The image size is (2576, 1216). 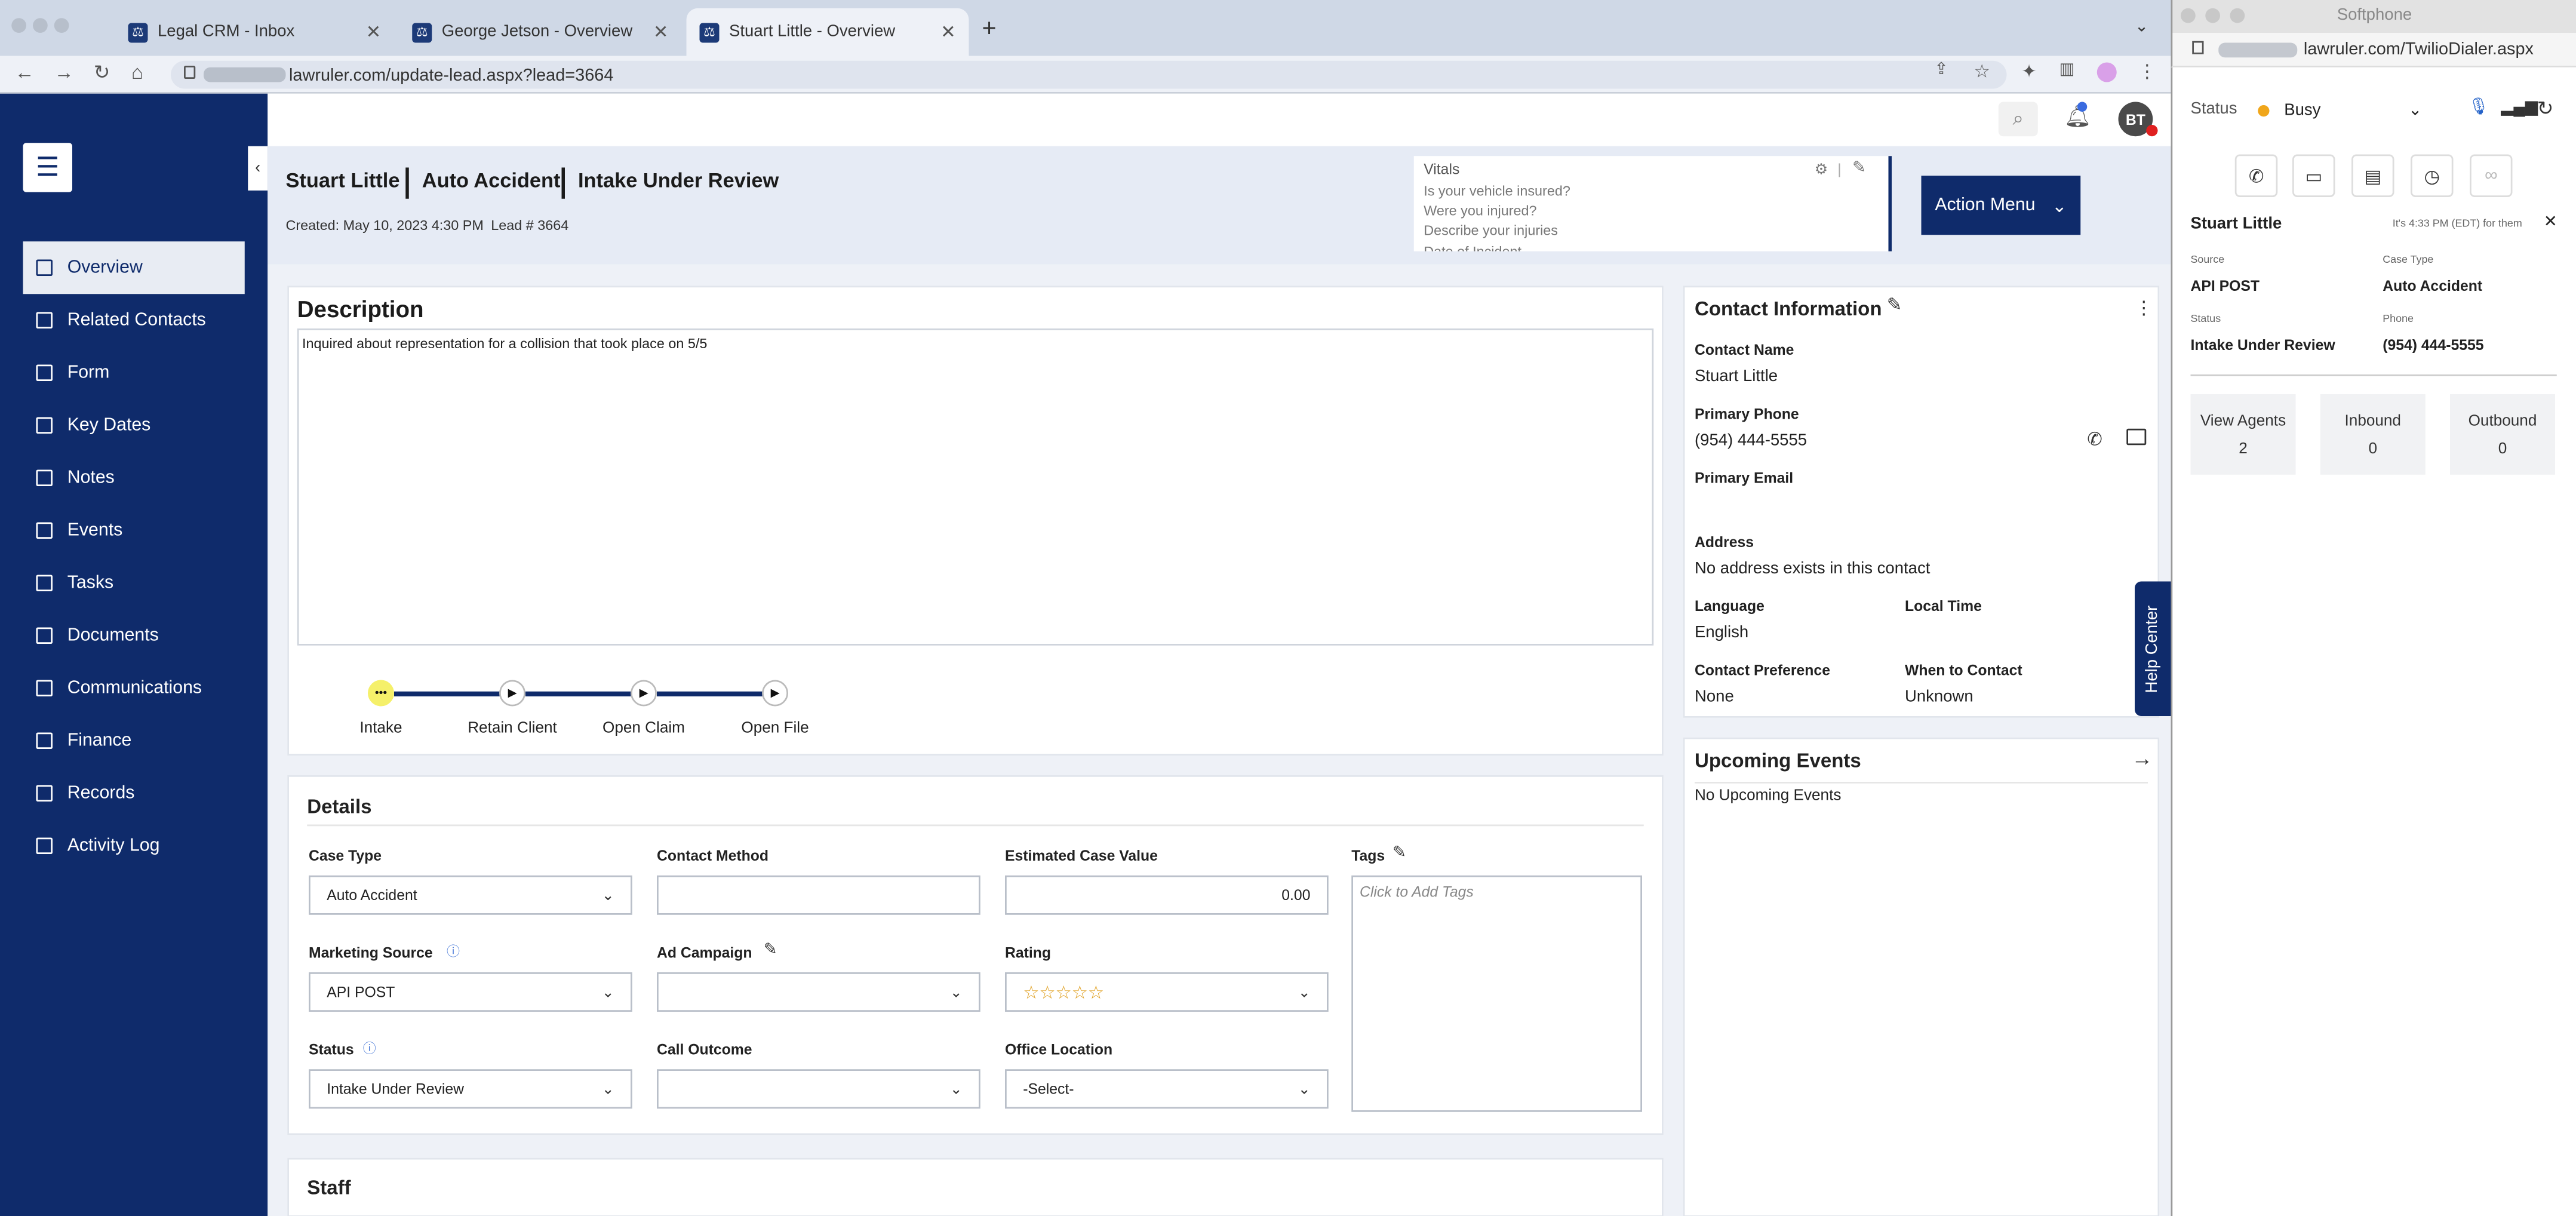 I want to click on voicemail-icon: ∞, so click(x=2491, y=176).